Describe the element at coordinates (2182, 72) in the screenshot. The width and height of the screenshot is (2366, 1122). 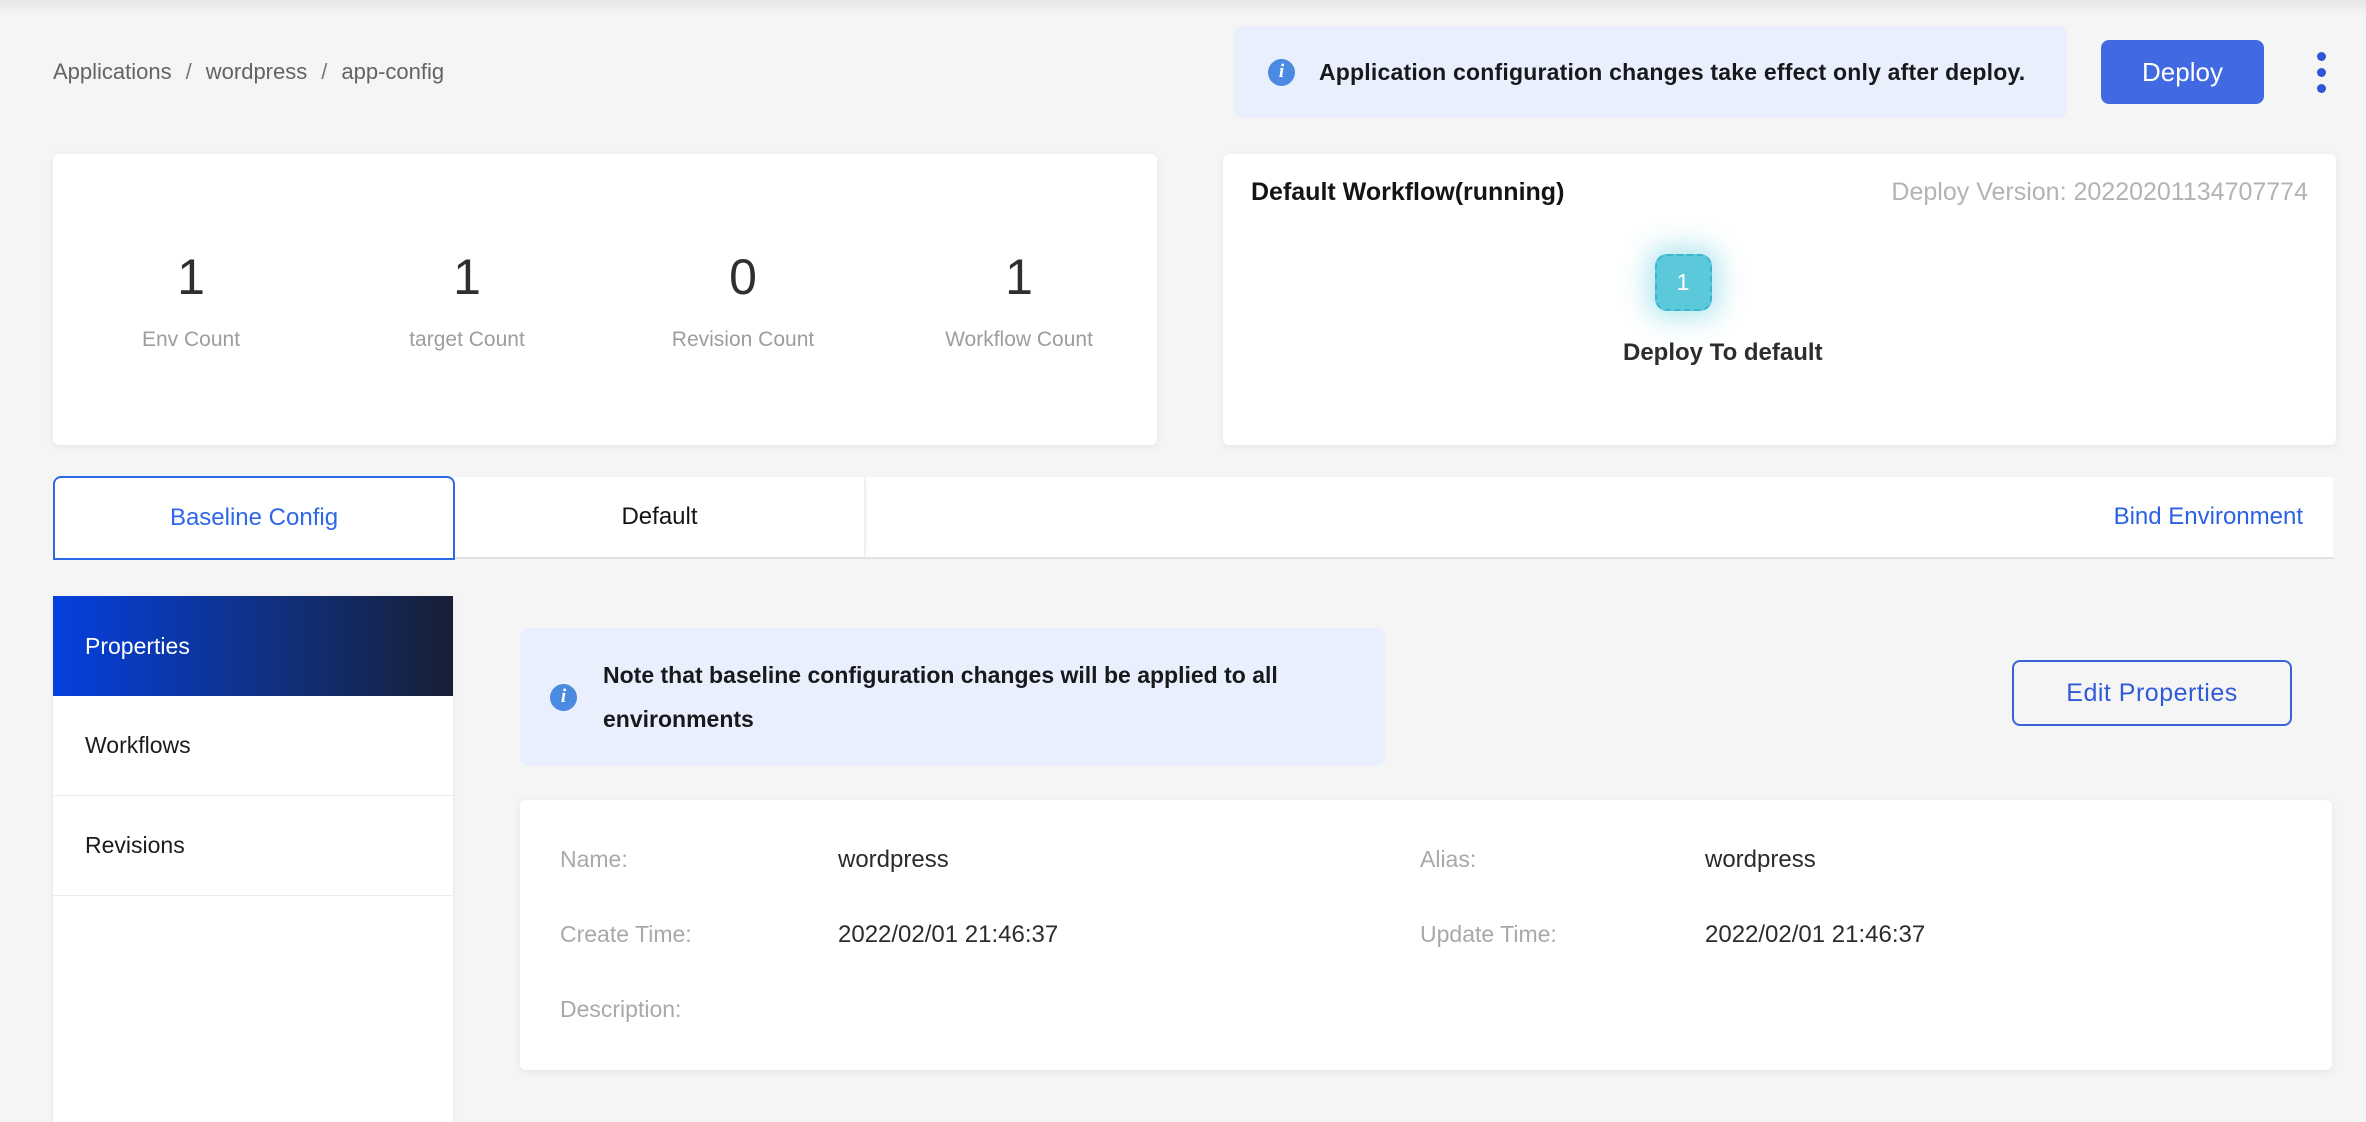
I see `deploy-button: Deploy` at that location.